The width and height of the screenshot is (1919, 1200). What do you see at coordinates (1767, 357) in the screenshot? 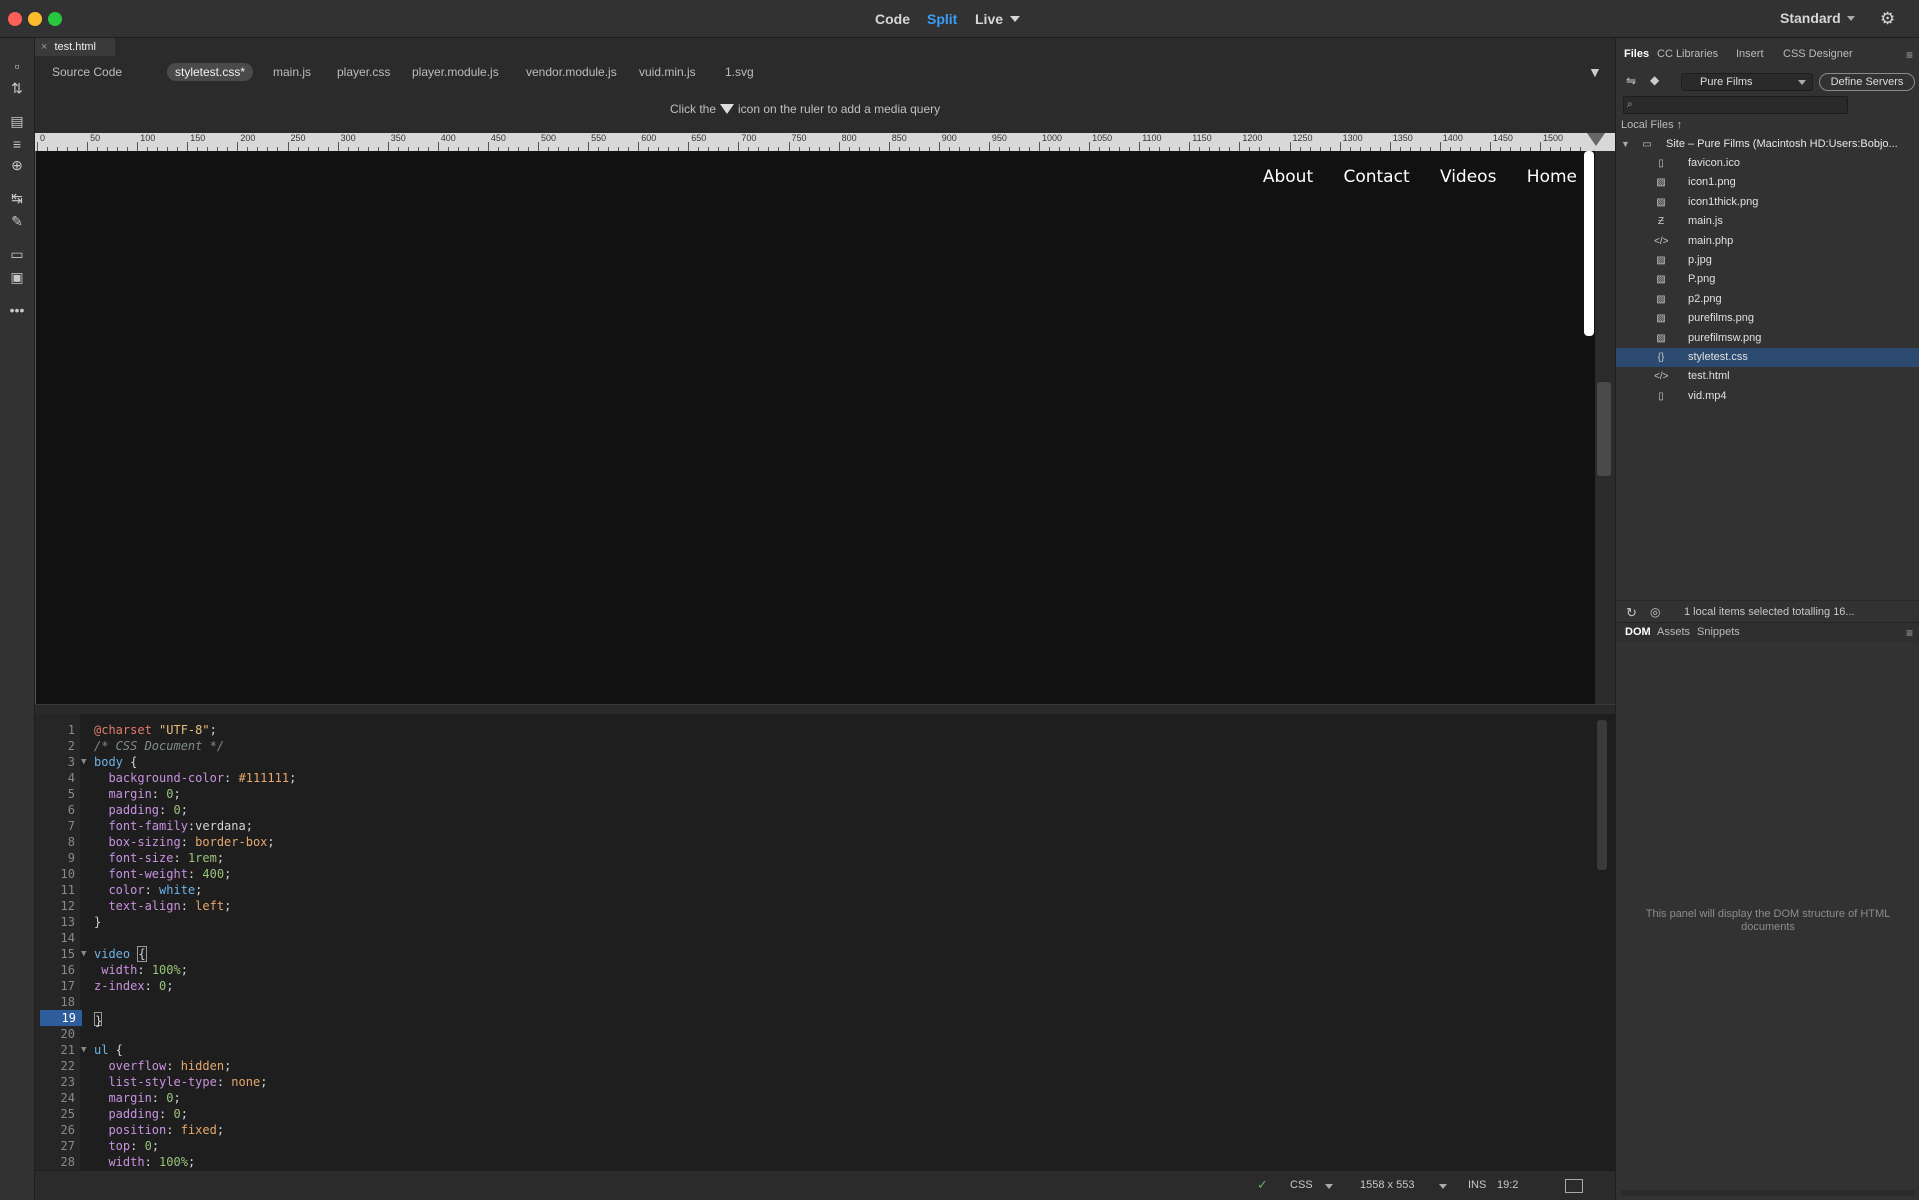
I see `file-row: {} styletest.css` at bounding box center [1767, 357].